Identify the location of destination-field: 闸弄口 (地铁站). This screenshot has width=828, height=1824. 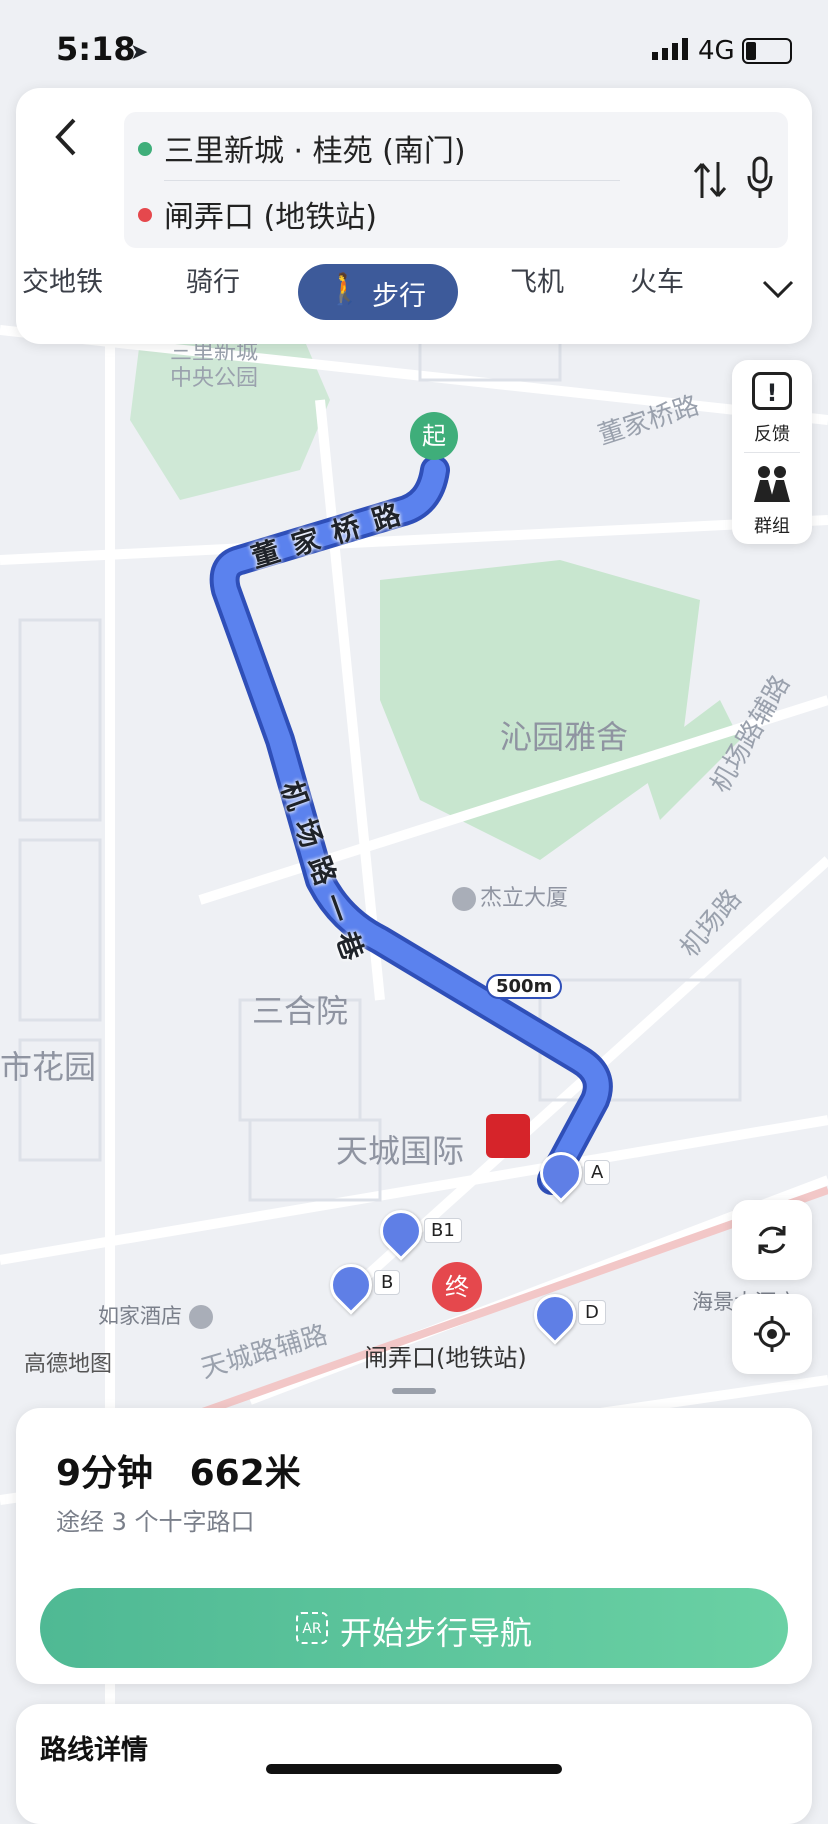
(270, 214).